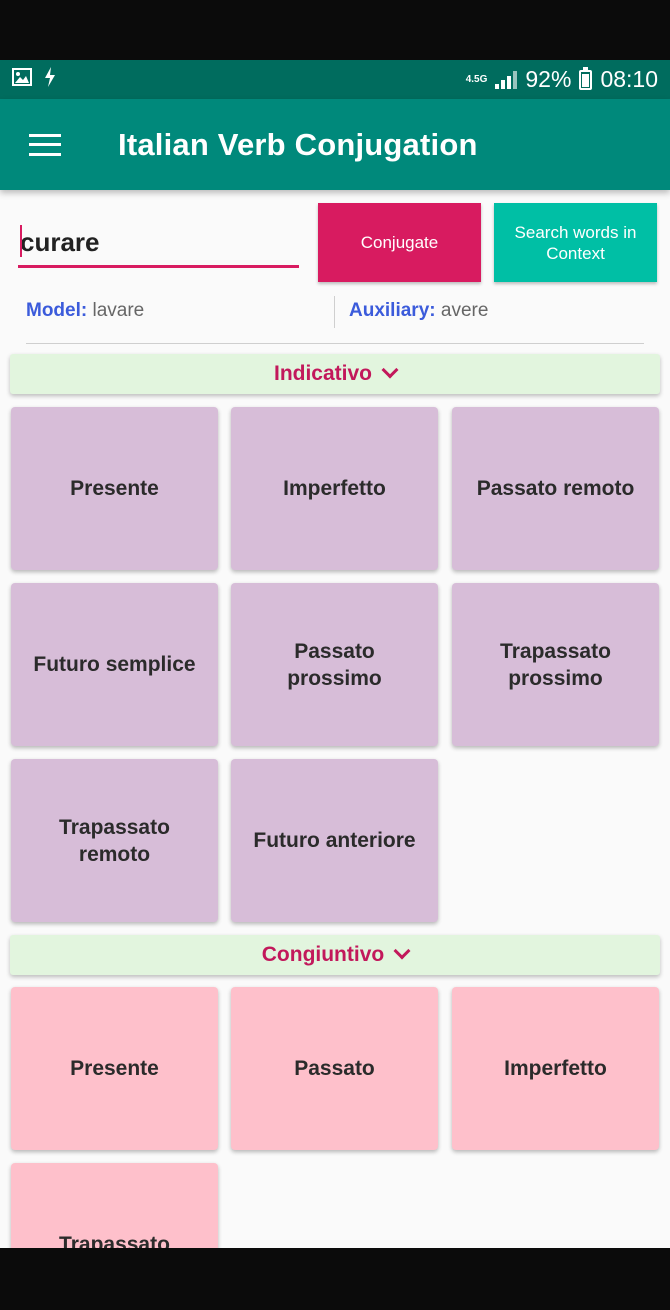 The height and width of the screenshot is (1310, 670). Describe the element at coordinates (476, 79) in the screenshot. I see `network-type: 4.5G` at that location.